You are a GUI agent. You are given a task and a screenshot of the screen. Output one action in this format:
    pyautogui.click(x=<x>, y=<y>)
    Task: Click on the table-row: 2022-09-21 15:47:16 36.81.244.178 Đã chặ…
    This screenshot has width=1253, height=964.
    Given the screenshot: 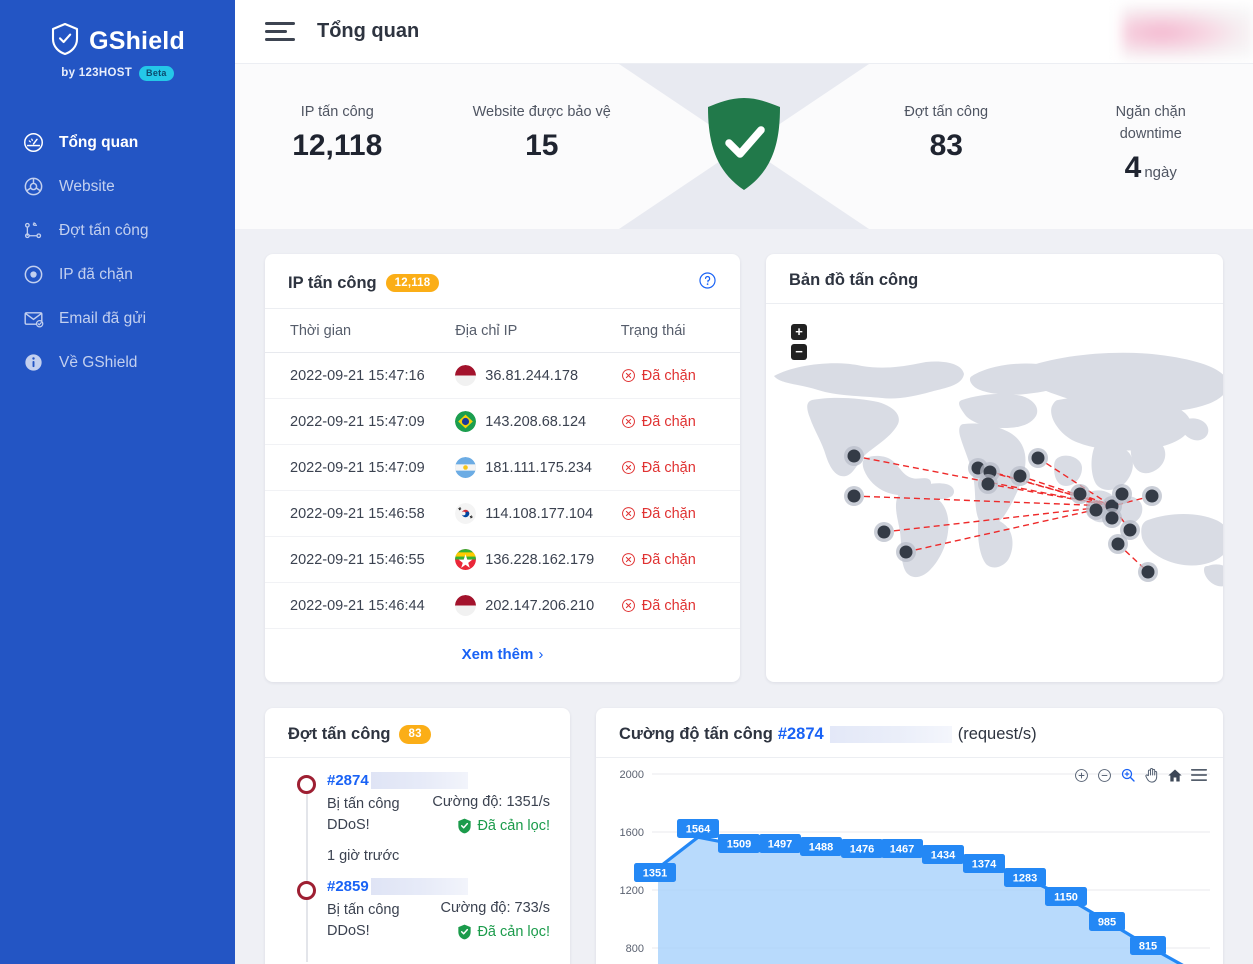 What is the action you would take?
    pyautogui.click(x=502, y=375)
    